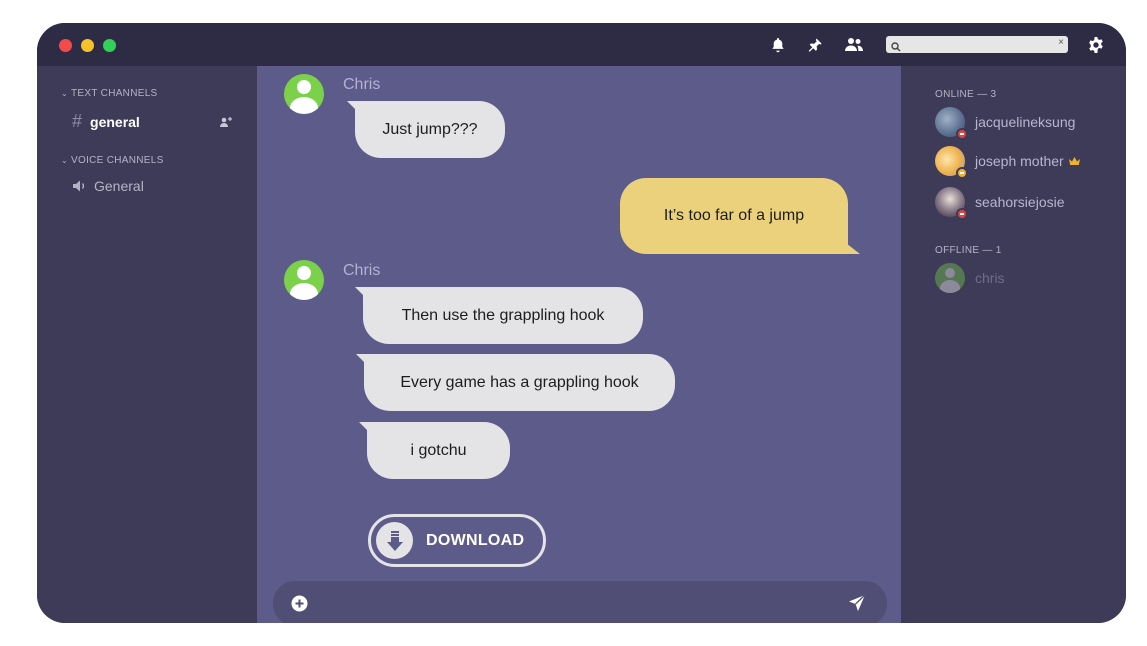 Image resolution: width=1147 pixels, height=646 pixels. What do you see at coordinates (815, 45) in the screenshot?
I see `pin-icon` at bounding box center [815, 45].